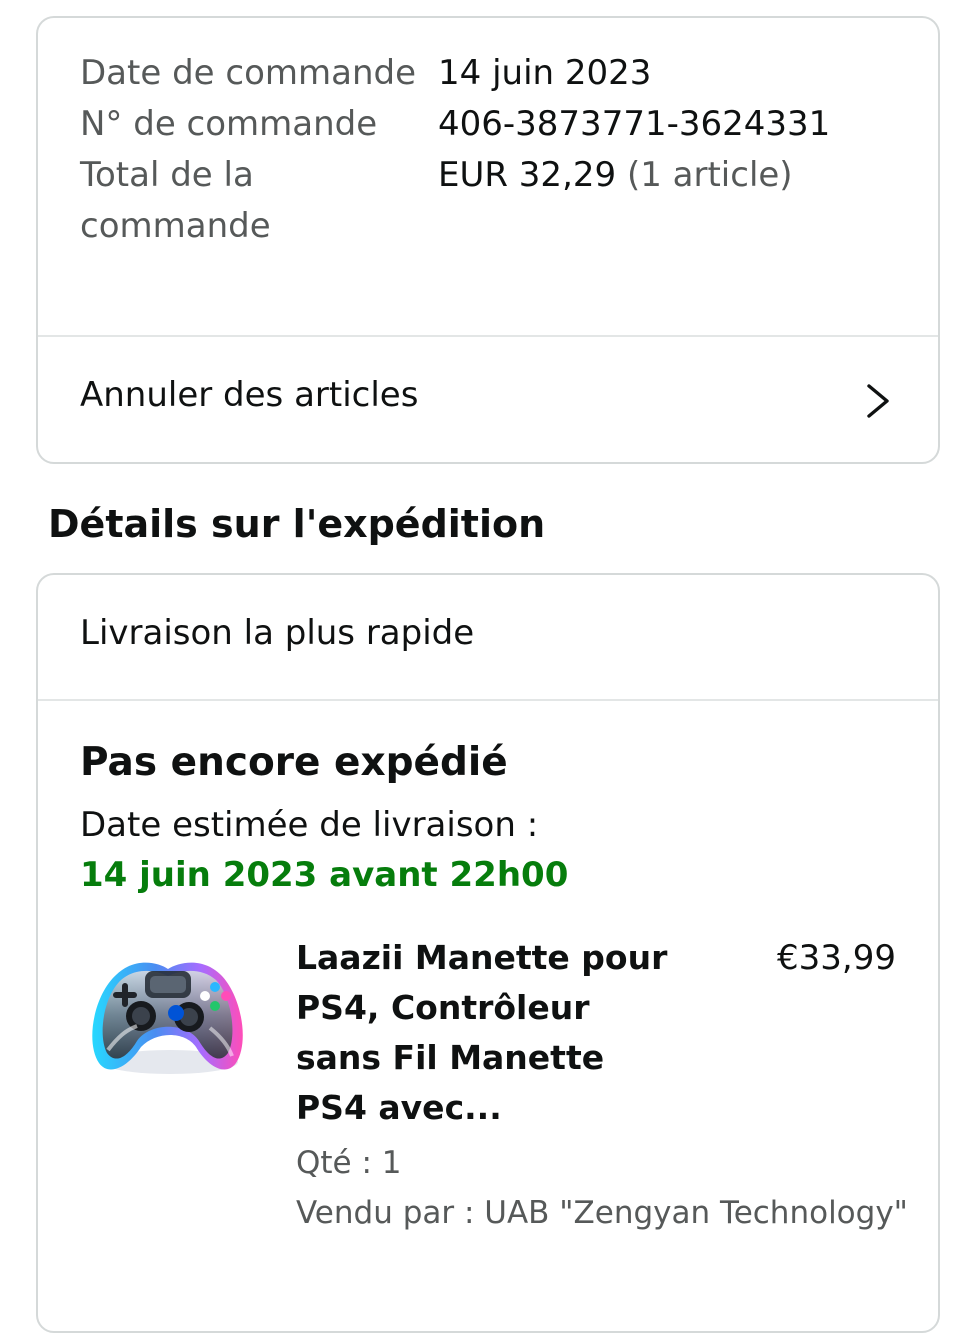 This screenshot has width=976, height=1333. I want to click on delivery-type: Livraison la plus rapide, so click(277, 633).